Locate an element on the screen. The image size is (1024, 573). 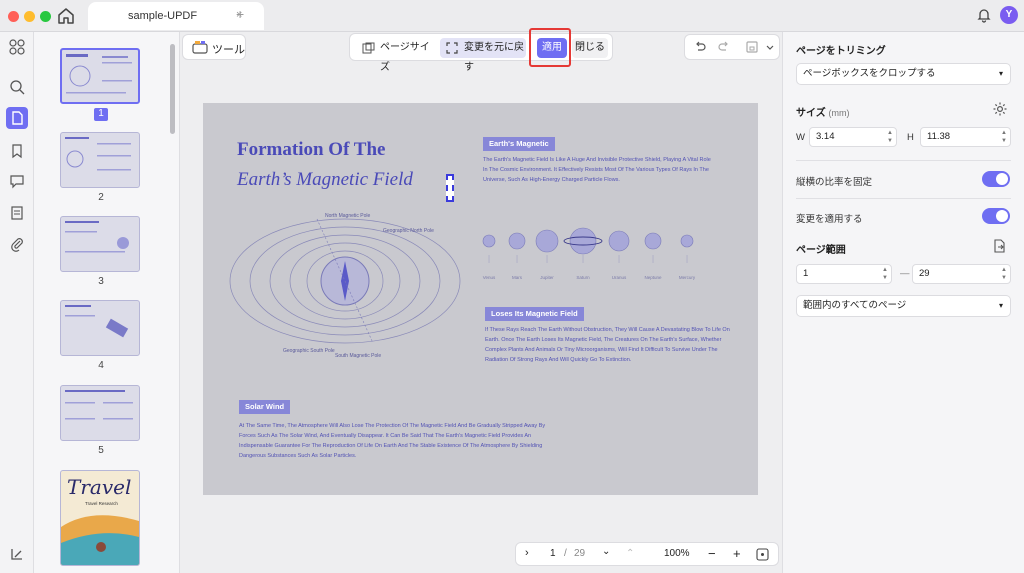
search-icon is located at coordinates (17, 87).